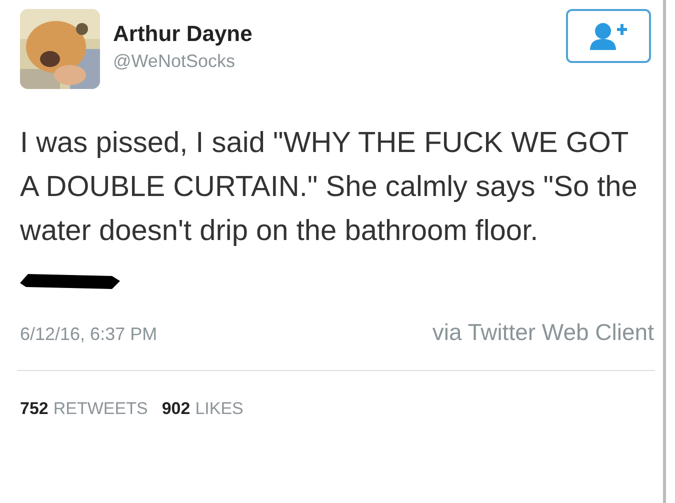 The width and height of the screenshot is (675, 503). What do you see at coordinates (608, 36) in the screenshot?
I see `follow-button` at bounding box center [608, 36].